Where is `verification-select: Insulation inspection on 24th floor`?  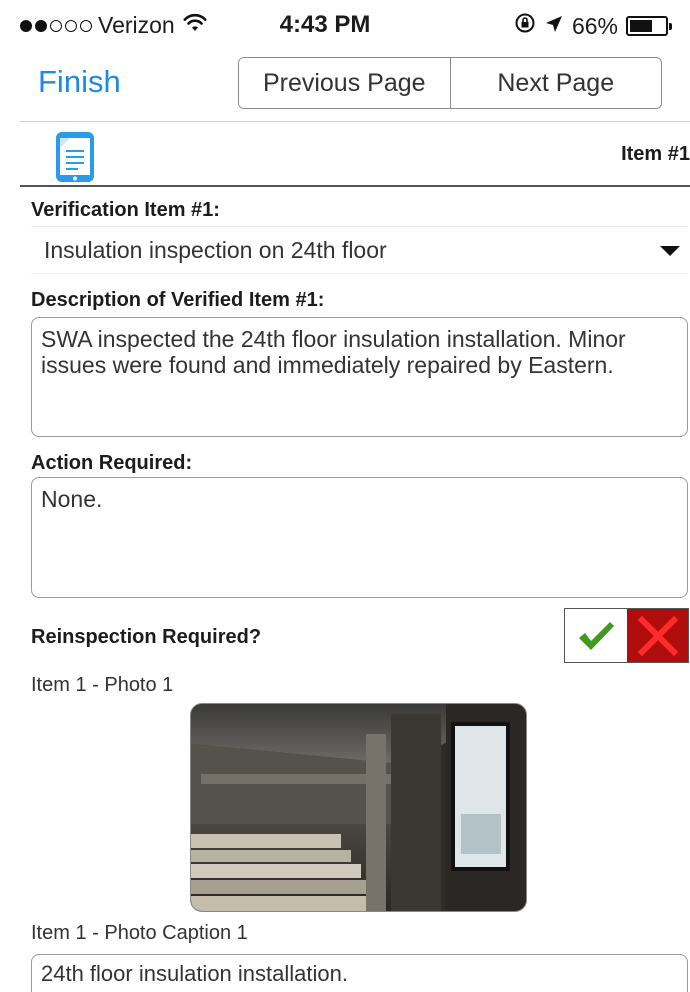 verification-select: Insulation inspection on 24th floor is located at coordinates (359, 250).